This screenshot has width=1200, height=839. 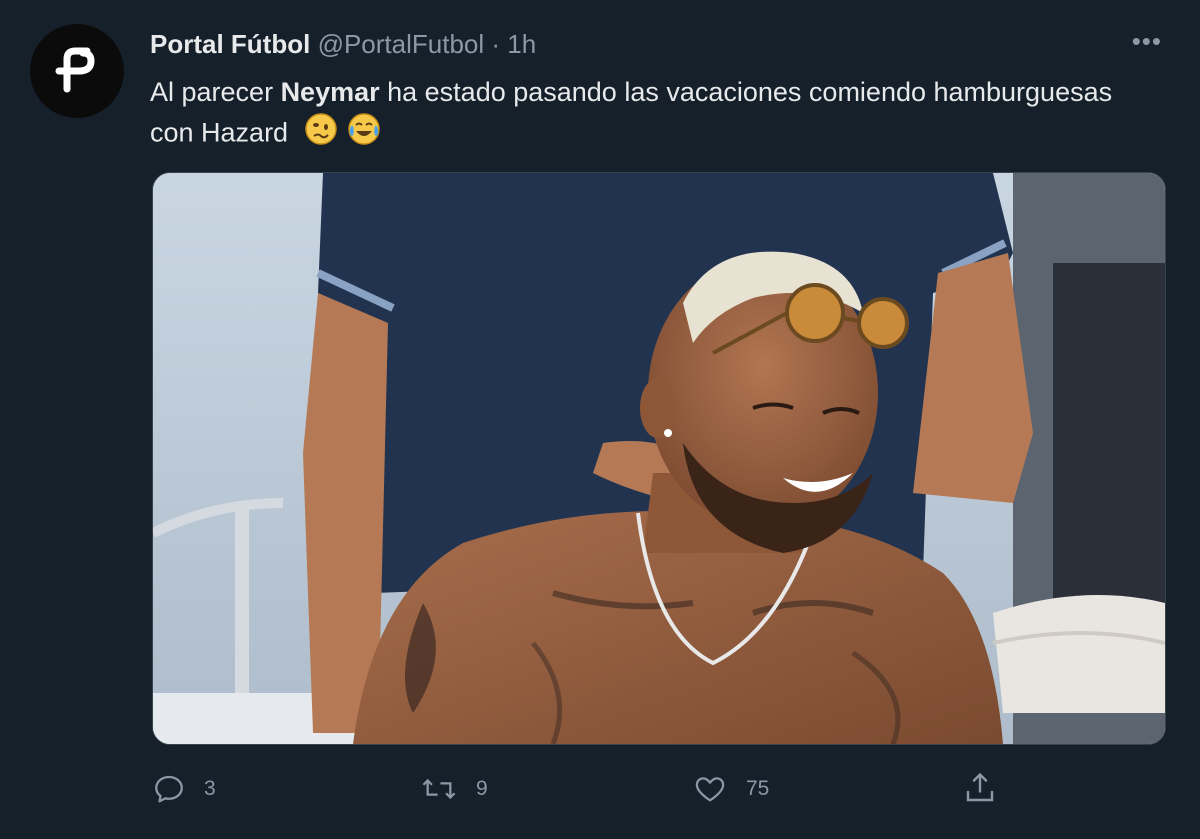 I want to click on share-button, so click(x=980, y=788).